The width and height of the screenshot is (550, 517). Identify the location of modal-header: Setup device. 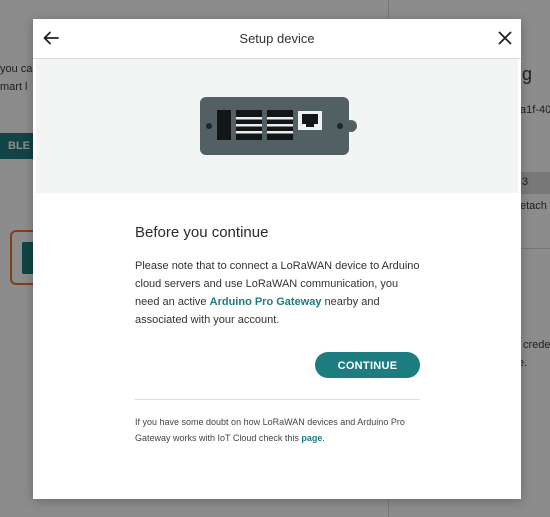
(277, 39).